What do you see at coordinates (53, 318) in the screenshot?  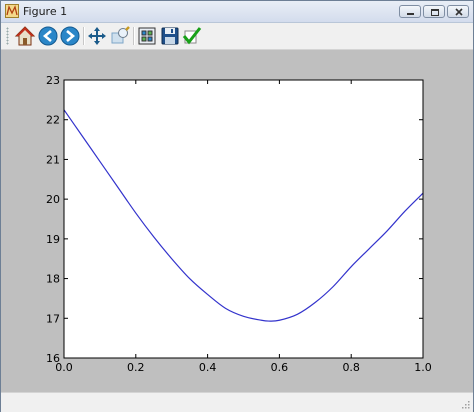 I see `y-tick-label: 17` at bounding box center [53, 318].